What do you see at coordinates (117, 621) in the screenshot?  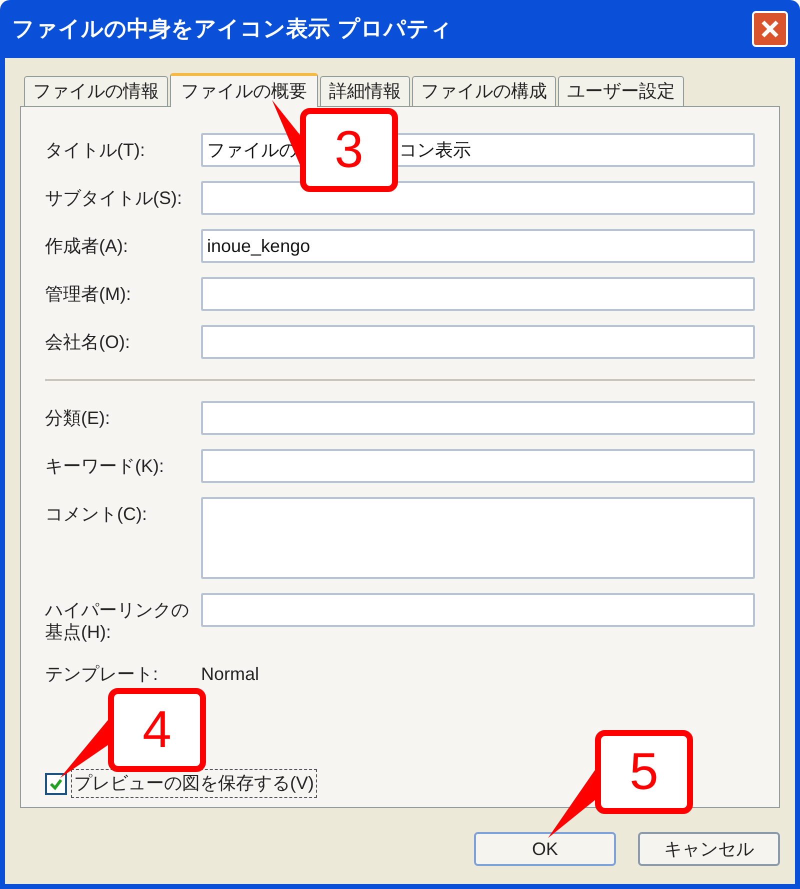 I see `field-label: ハイパーリンクの基点(H):` at bounding box center [117, 621].